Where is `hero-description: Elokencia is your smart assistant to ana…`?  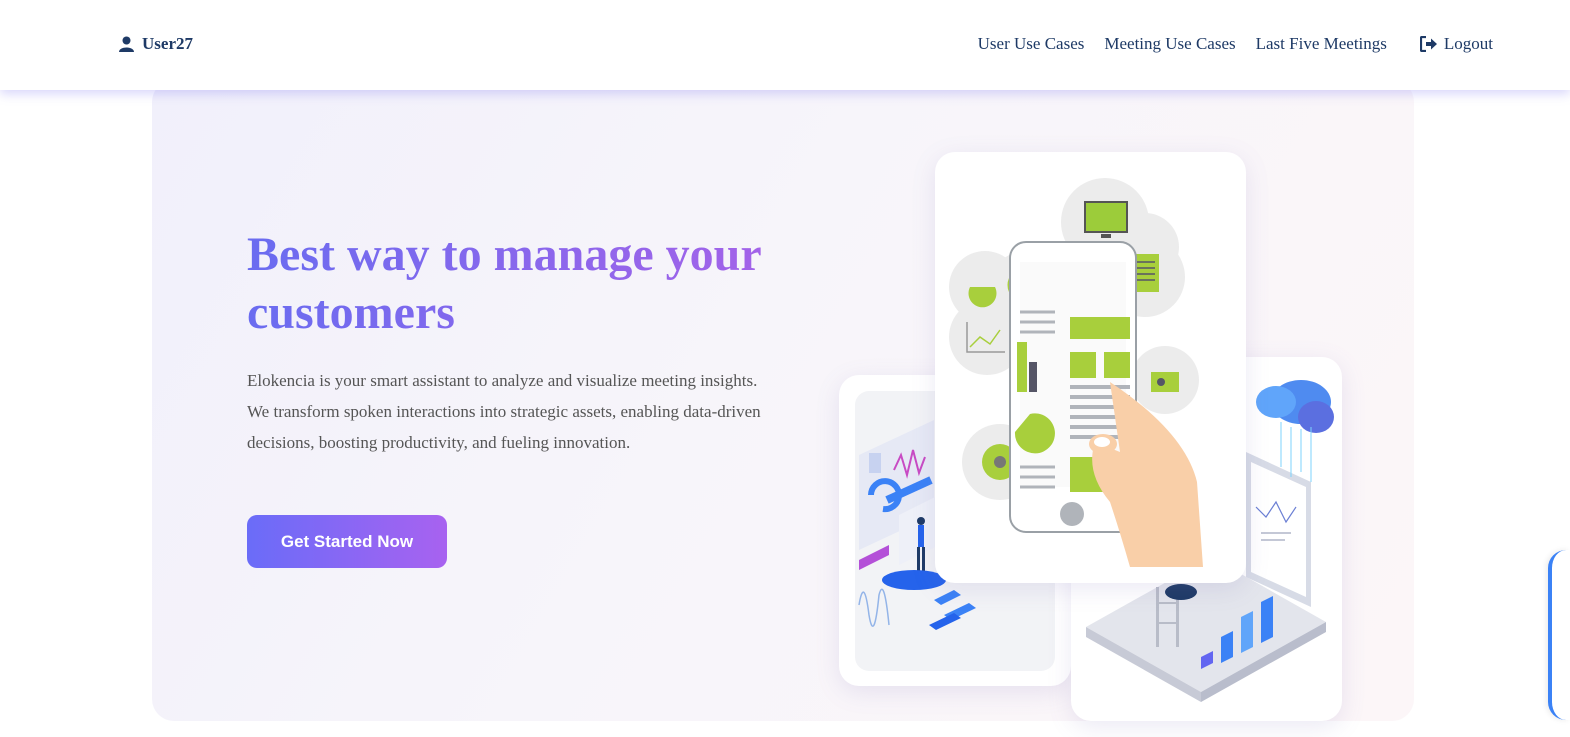
hero-description: Elokencia is your smart assistant to ana… is located at coordinates (504, 411).